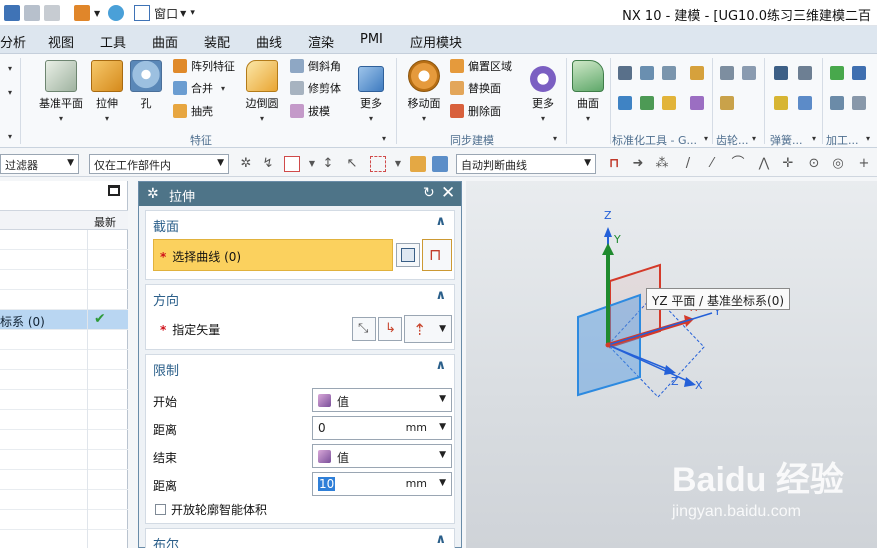 The image size is (877, 548). What do you see at coordinates (390, 329) in the screenshot?
I see `vector-dialog-button: ↳` at bounding box center [390, 329].